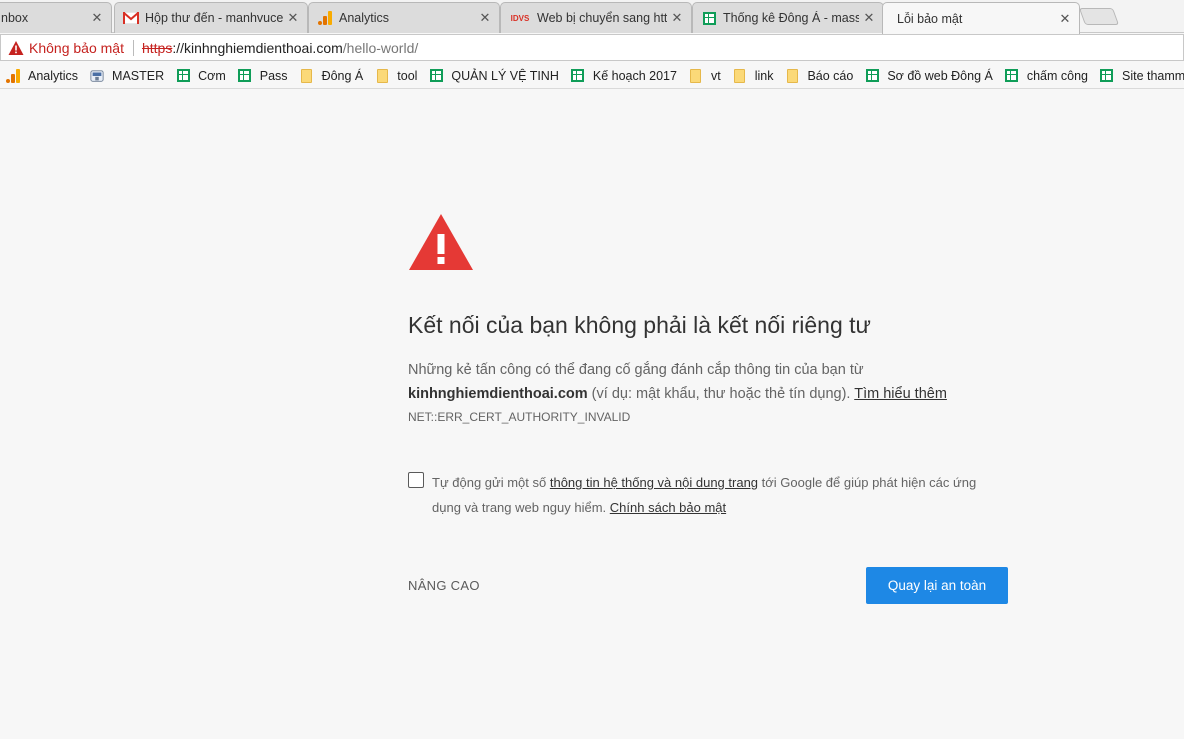  I want to click on bookmark-com: Cơm, so click(201, 76).